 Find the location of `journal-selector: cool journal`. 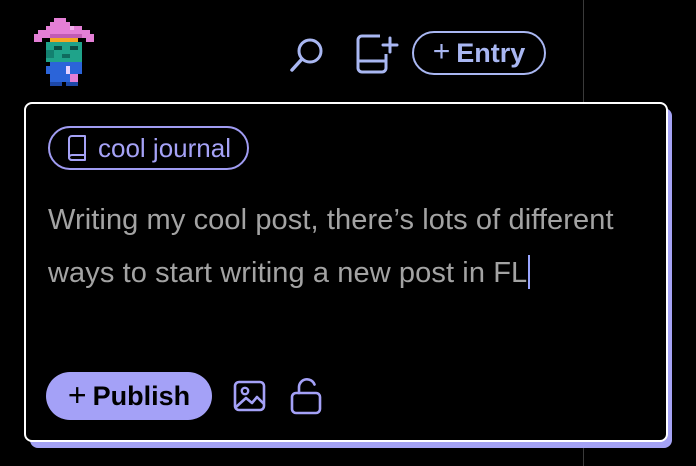

journal-selector: cool journal is located at coordinates (148, 148).